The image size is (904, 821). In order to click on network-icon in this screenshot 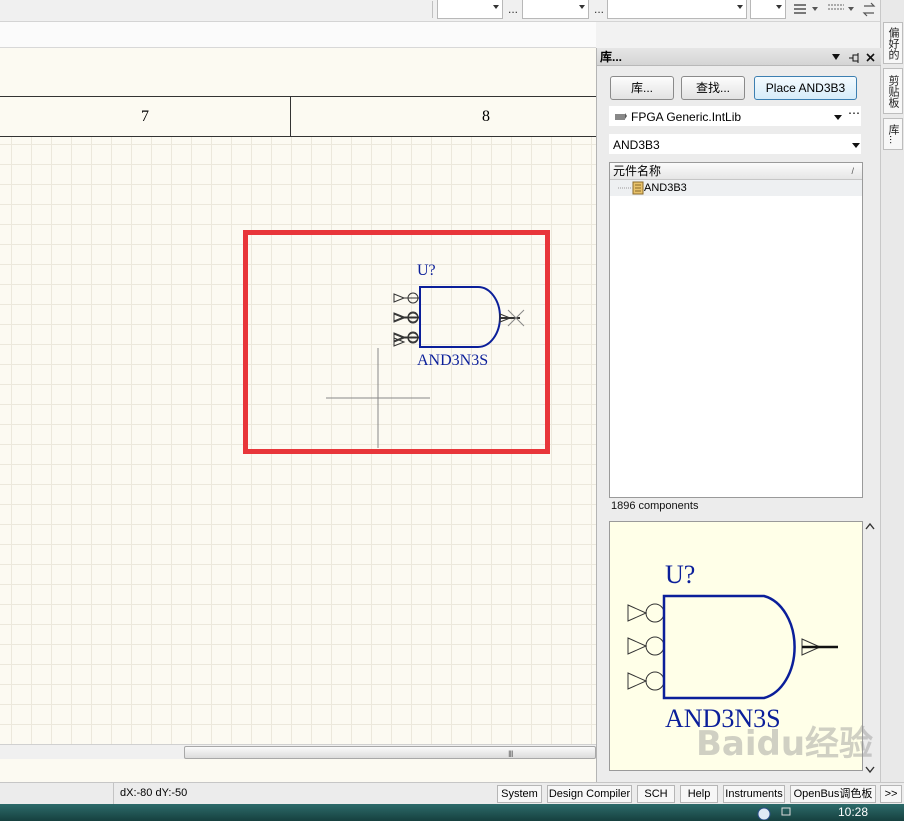, I will do `click(764, 813)`.